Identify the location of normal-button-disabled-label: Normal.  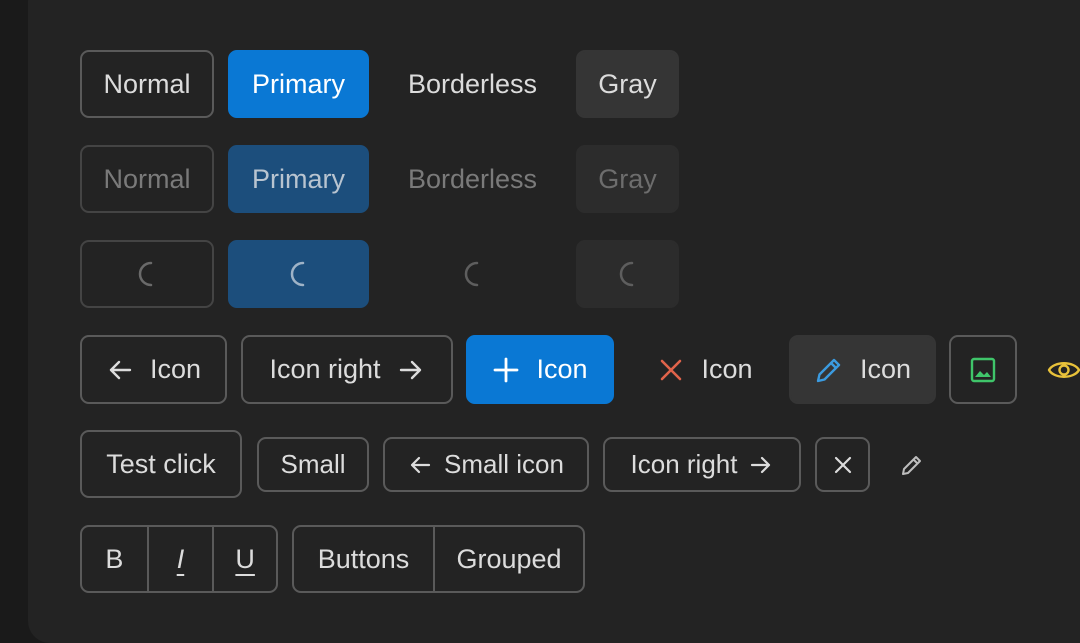
(147, 178).